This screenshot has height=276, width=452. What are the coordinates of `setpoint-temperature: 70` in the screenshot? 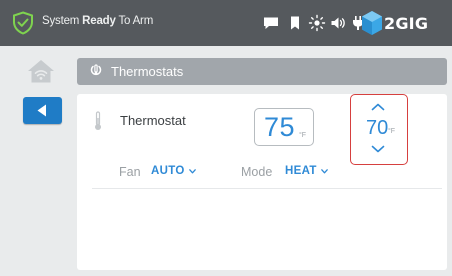 It's located at (377, 128).